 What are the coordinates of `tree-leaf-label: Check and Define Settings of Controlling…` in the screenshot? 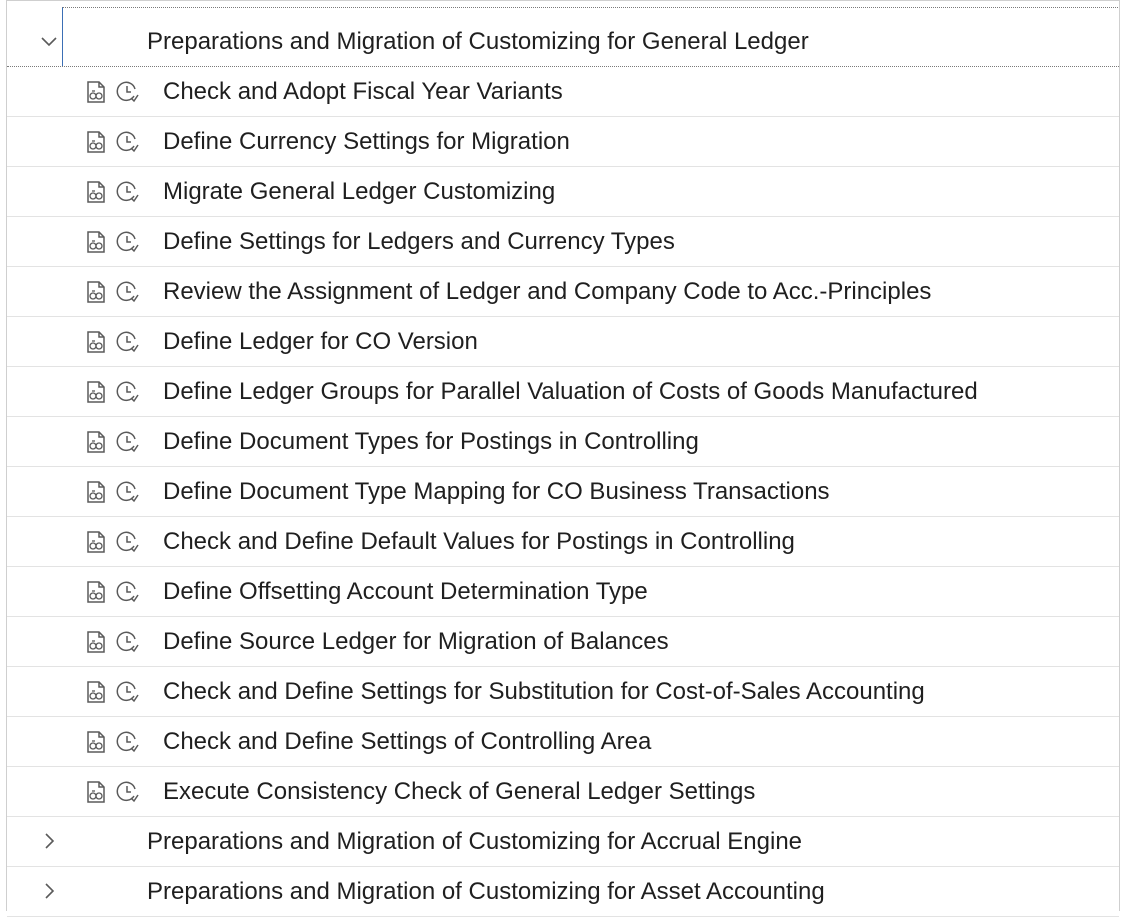 It's located at (407, 741).